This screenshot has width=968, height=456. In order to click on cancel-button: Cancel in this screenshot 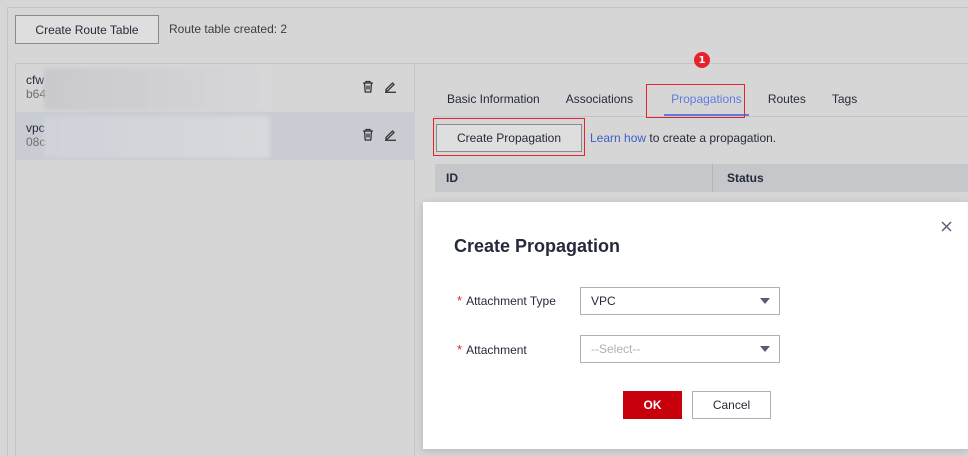, I will do `click(731, 405)`.